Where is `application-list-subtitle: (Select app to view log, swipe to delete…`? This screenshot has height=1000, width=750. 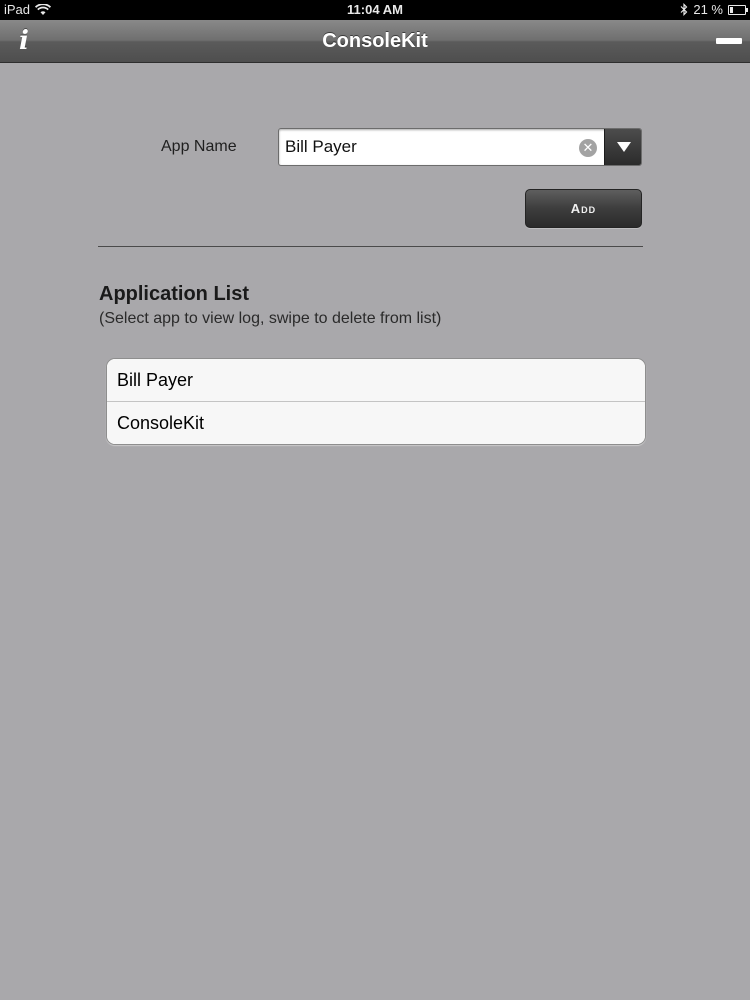
application-list-subtitle: (Select app to view log, swipe to delete… is located at coordinates (270, 318).